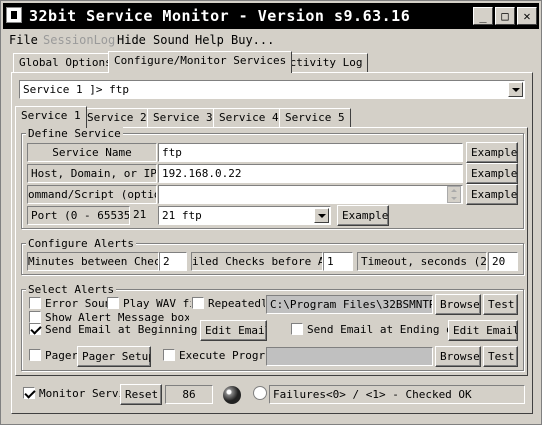 Image resolution: width=542 pixels, height=425 pixels. Describe the element at coordinates (144, 215) in the screenshot. I see `port-value: 21` at that location.